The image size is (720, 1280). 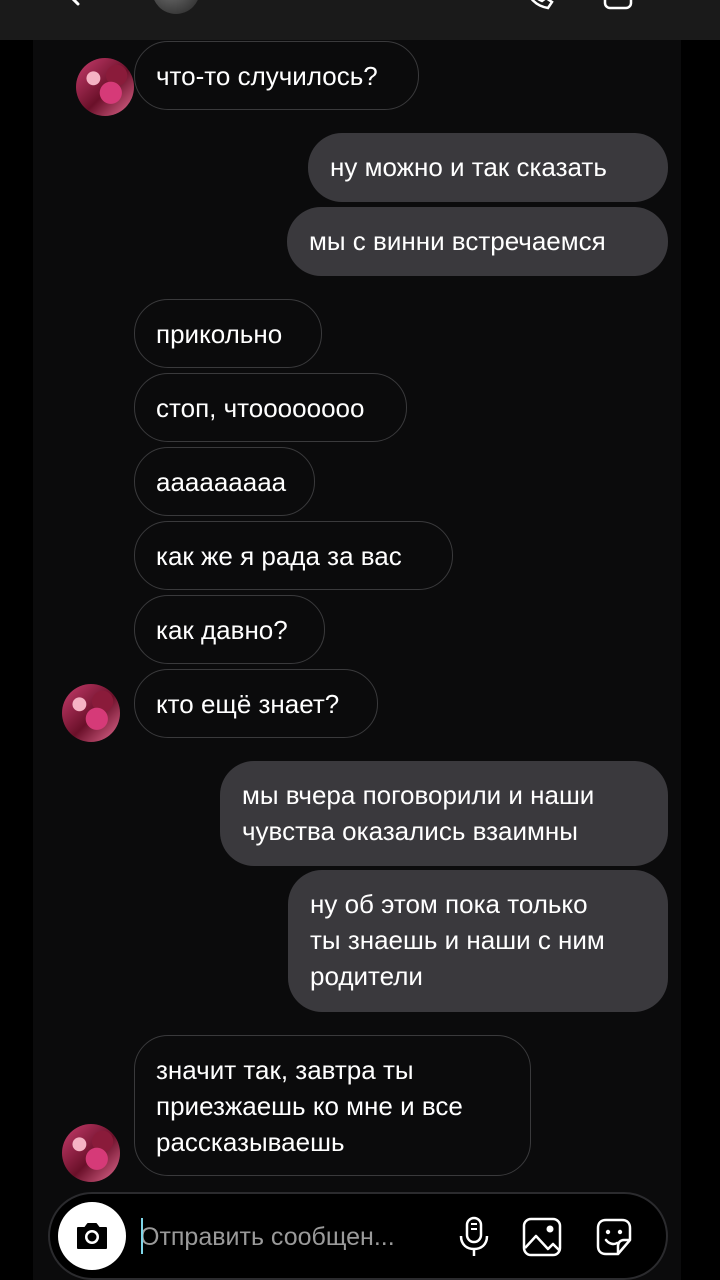 I want to click on microphone-icon, so click(x=474, y=1237).